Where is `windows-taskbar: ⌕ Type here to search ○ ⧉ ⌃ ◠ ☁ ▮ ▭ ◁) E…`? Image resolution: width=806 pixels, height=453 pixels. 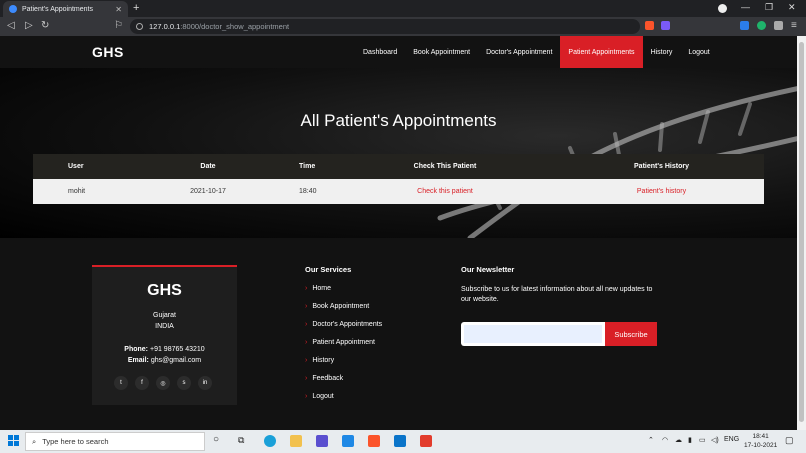 windows-taskbar: ⌕ Type here to search ○ ⧉ ⌃ ◠ ☁ ▮ ▭ ◁) E… is located at coordinates (403, 441).